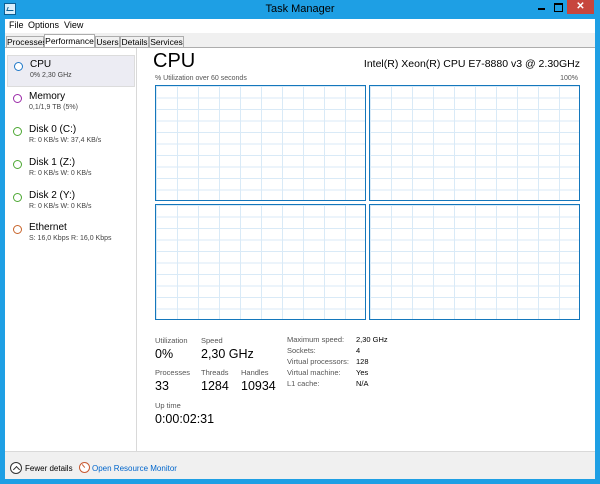  I want to click on sockets-label: Sockets:, so click(301, 350).